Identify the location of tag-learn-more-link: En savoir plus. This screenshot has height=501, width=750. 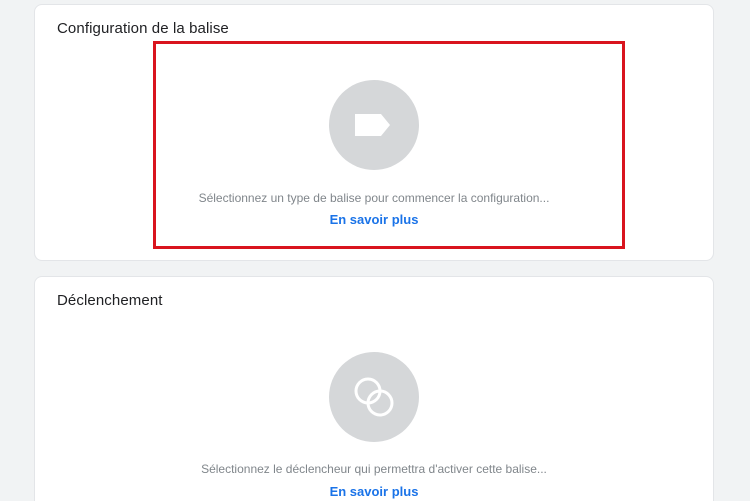
(374, 219).